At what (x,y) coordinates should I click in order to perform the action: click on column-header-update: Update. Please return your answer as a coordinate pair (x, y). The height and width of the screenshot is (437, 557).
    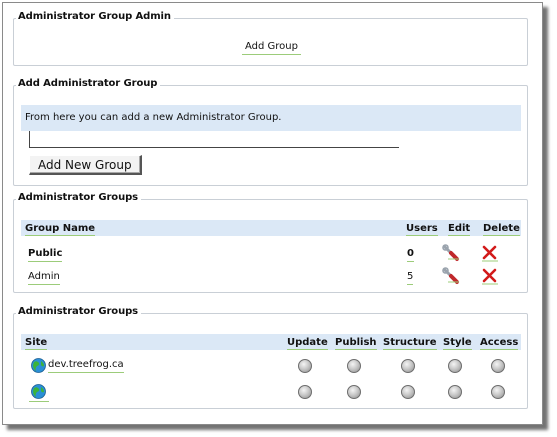
    Looking at the image, I should click on (307, 343).